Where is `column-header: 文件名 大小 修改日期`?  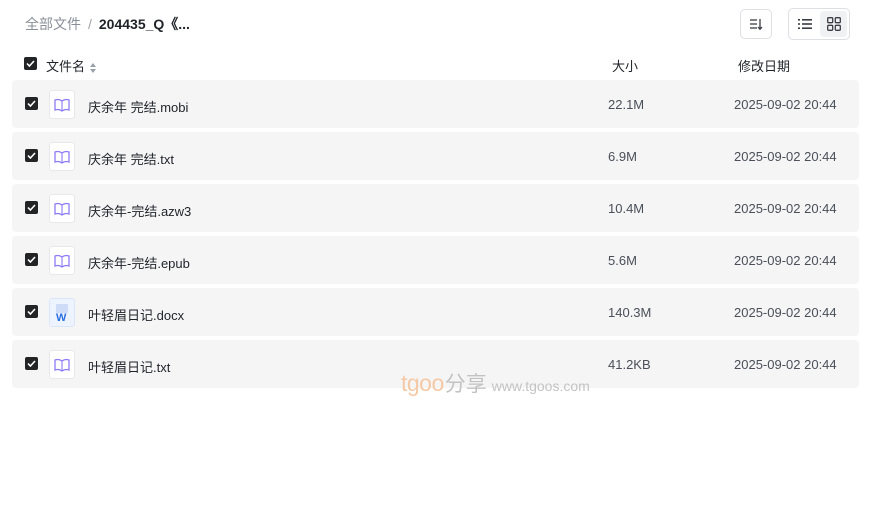 column-header: 文件名 大小 修改日期 is located at coordinates (435, 64).